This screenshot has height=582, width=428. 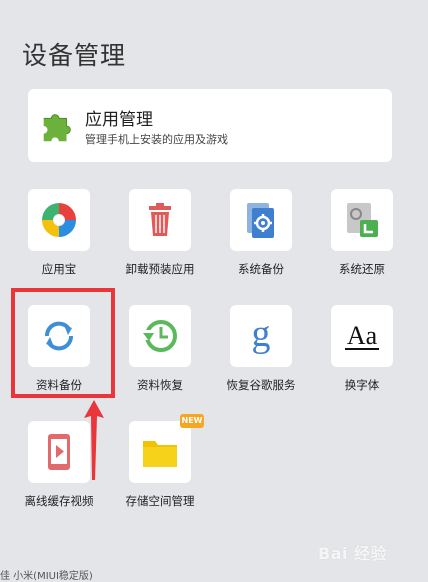 I want to click on tile-label: 系统备份, so click(x=261, y=269).